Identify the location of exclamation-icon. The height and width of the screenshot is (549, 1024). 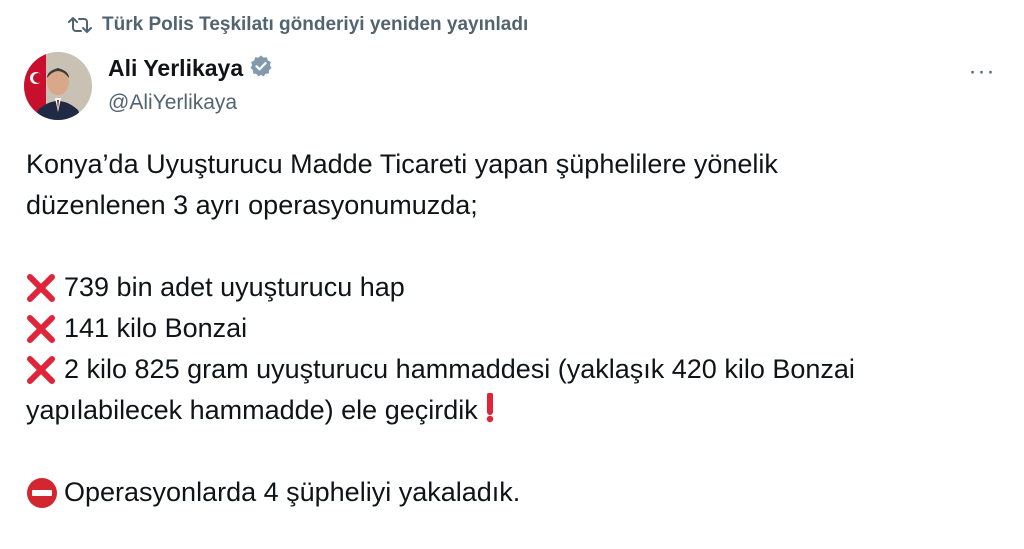
(490, 408).